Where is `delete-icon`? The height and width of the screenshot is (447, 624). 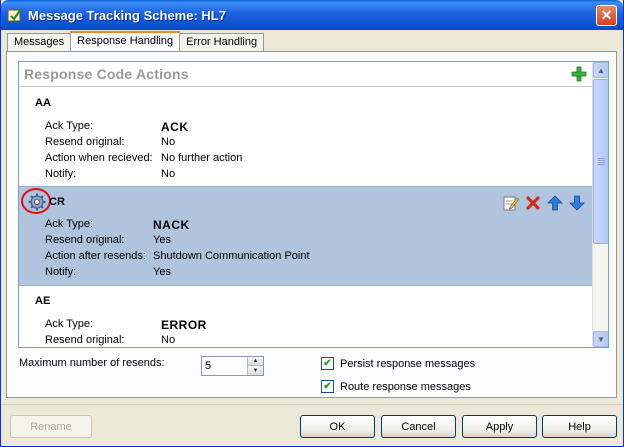
delete-icon is located at coordinates (533, 203).